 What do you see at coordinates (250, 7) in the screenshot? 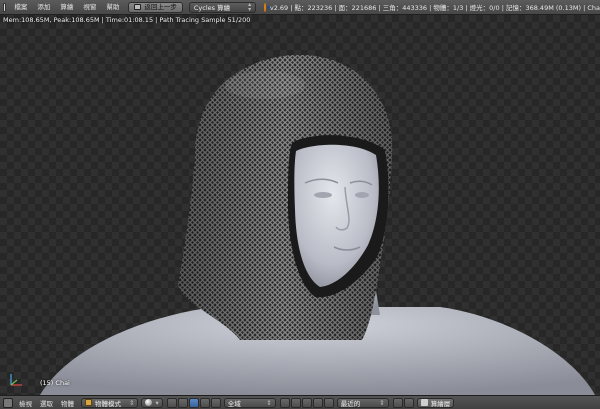
I see `chevron-updown-icon: ▴ ▾` at bounding box center [250, 7].